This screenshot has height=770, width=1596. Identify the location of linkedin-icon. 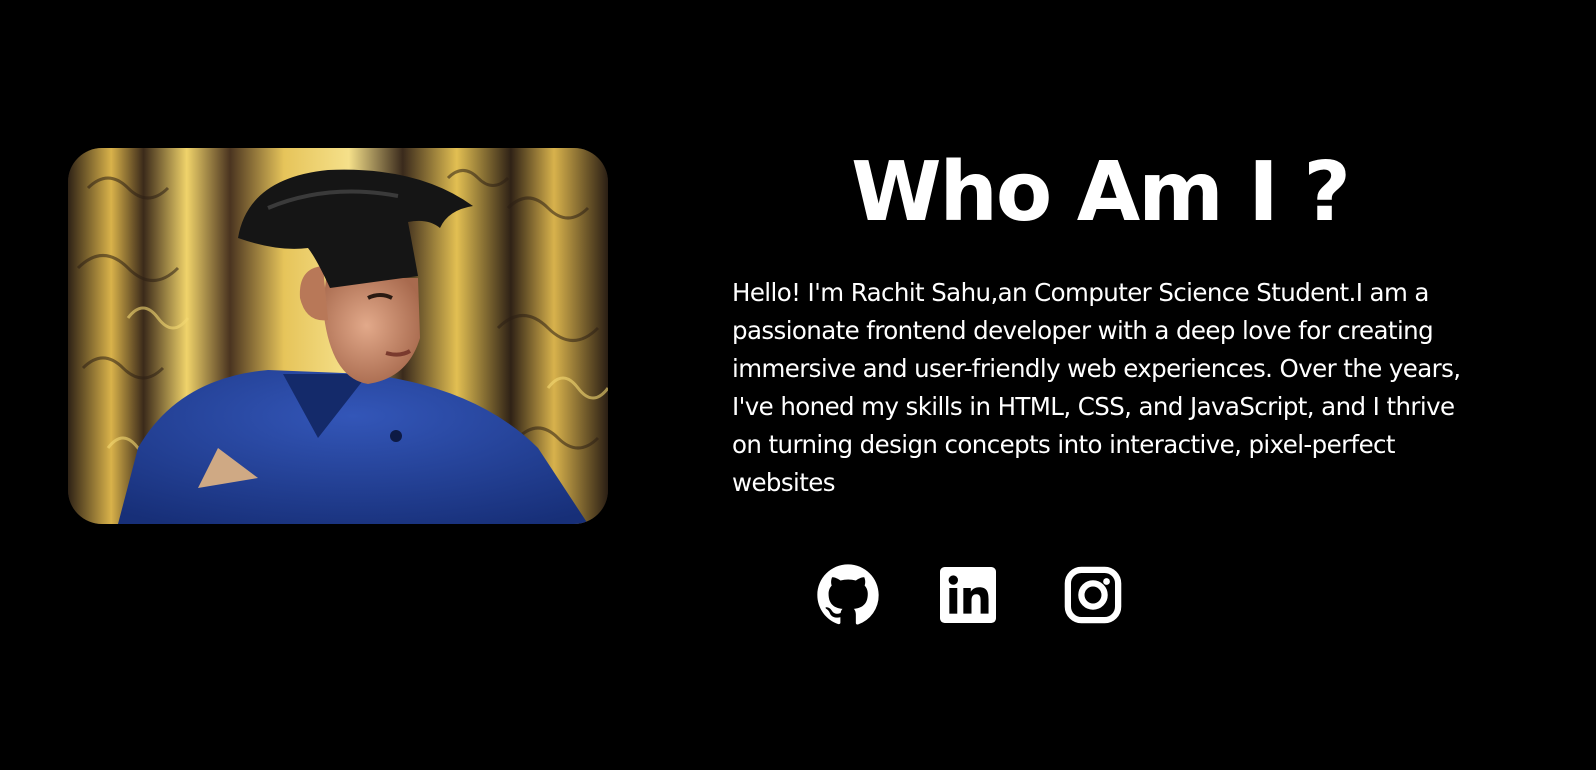
(968, 595).